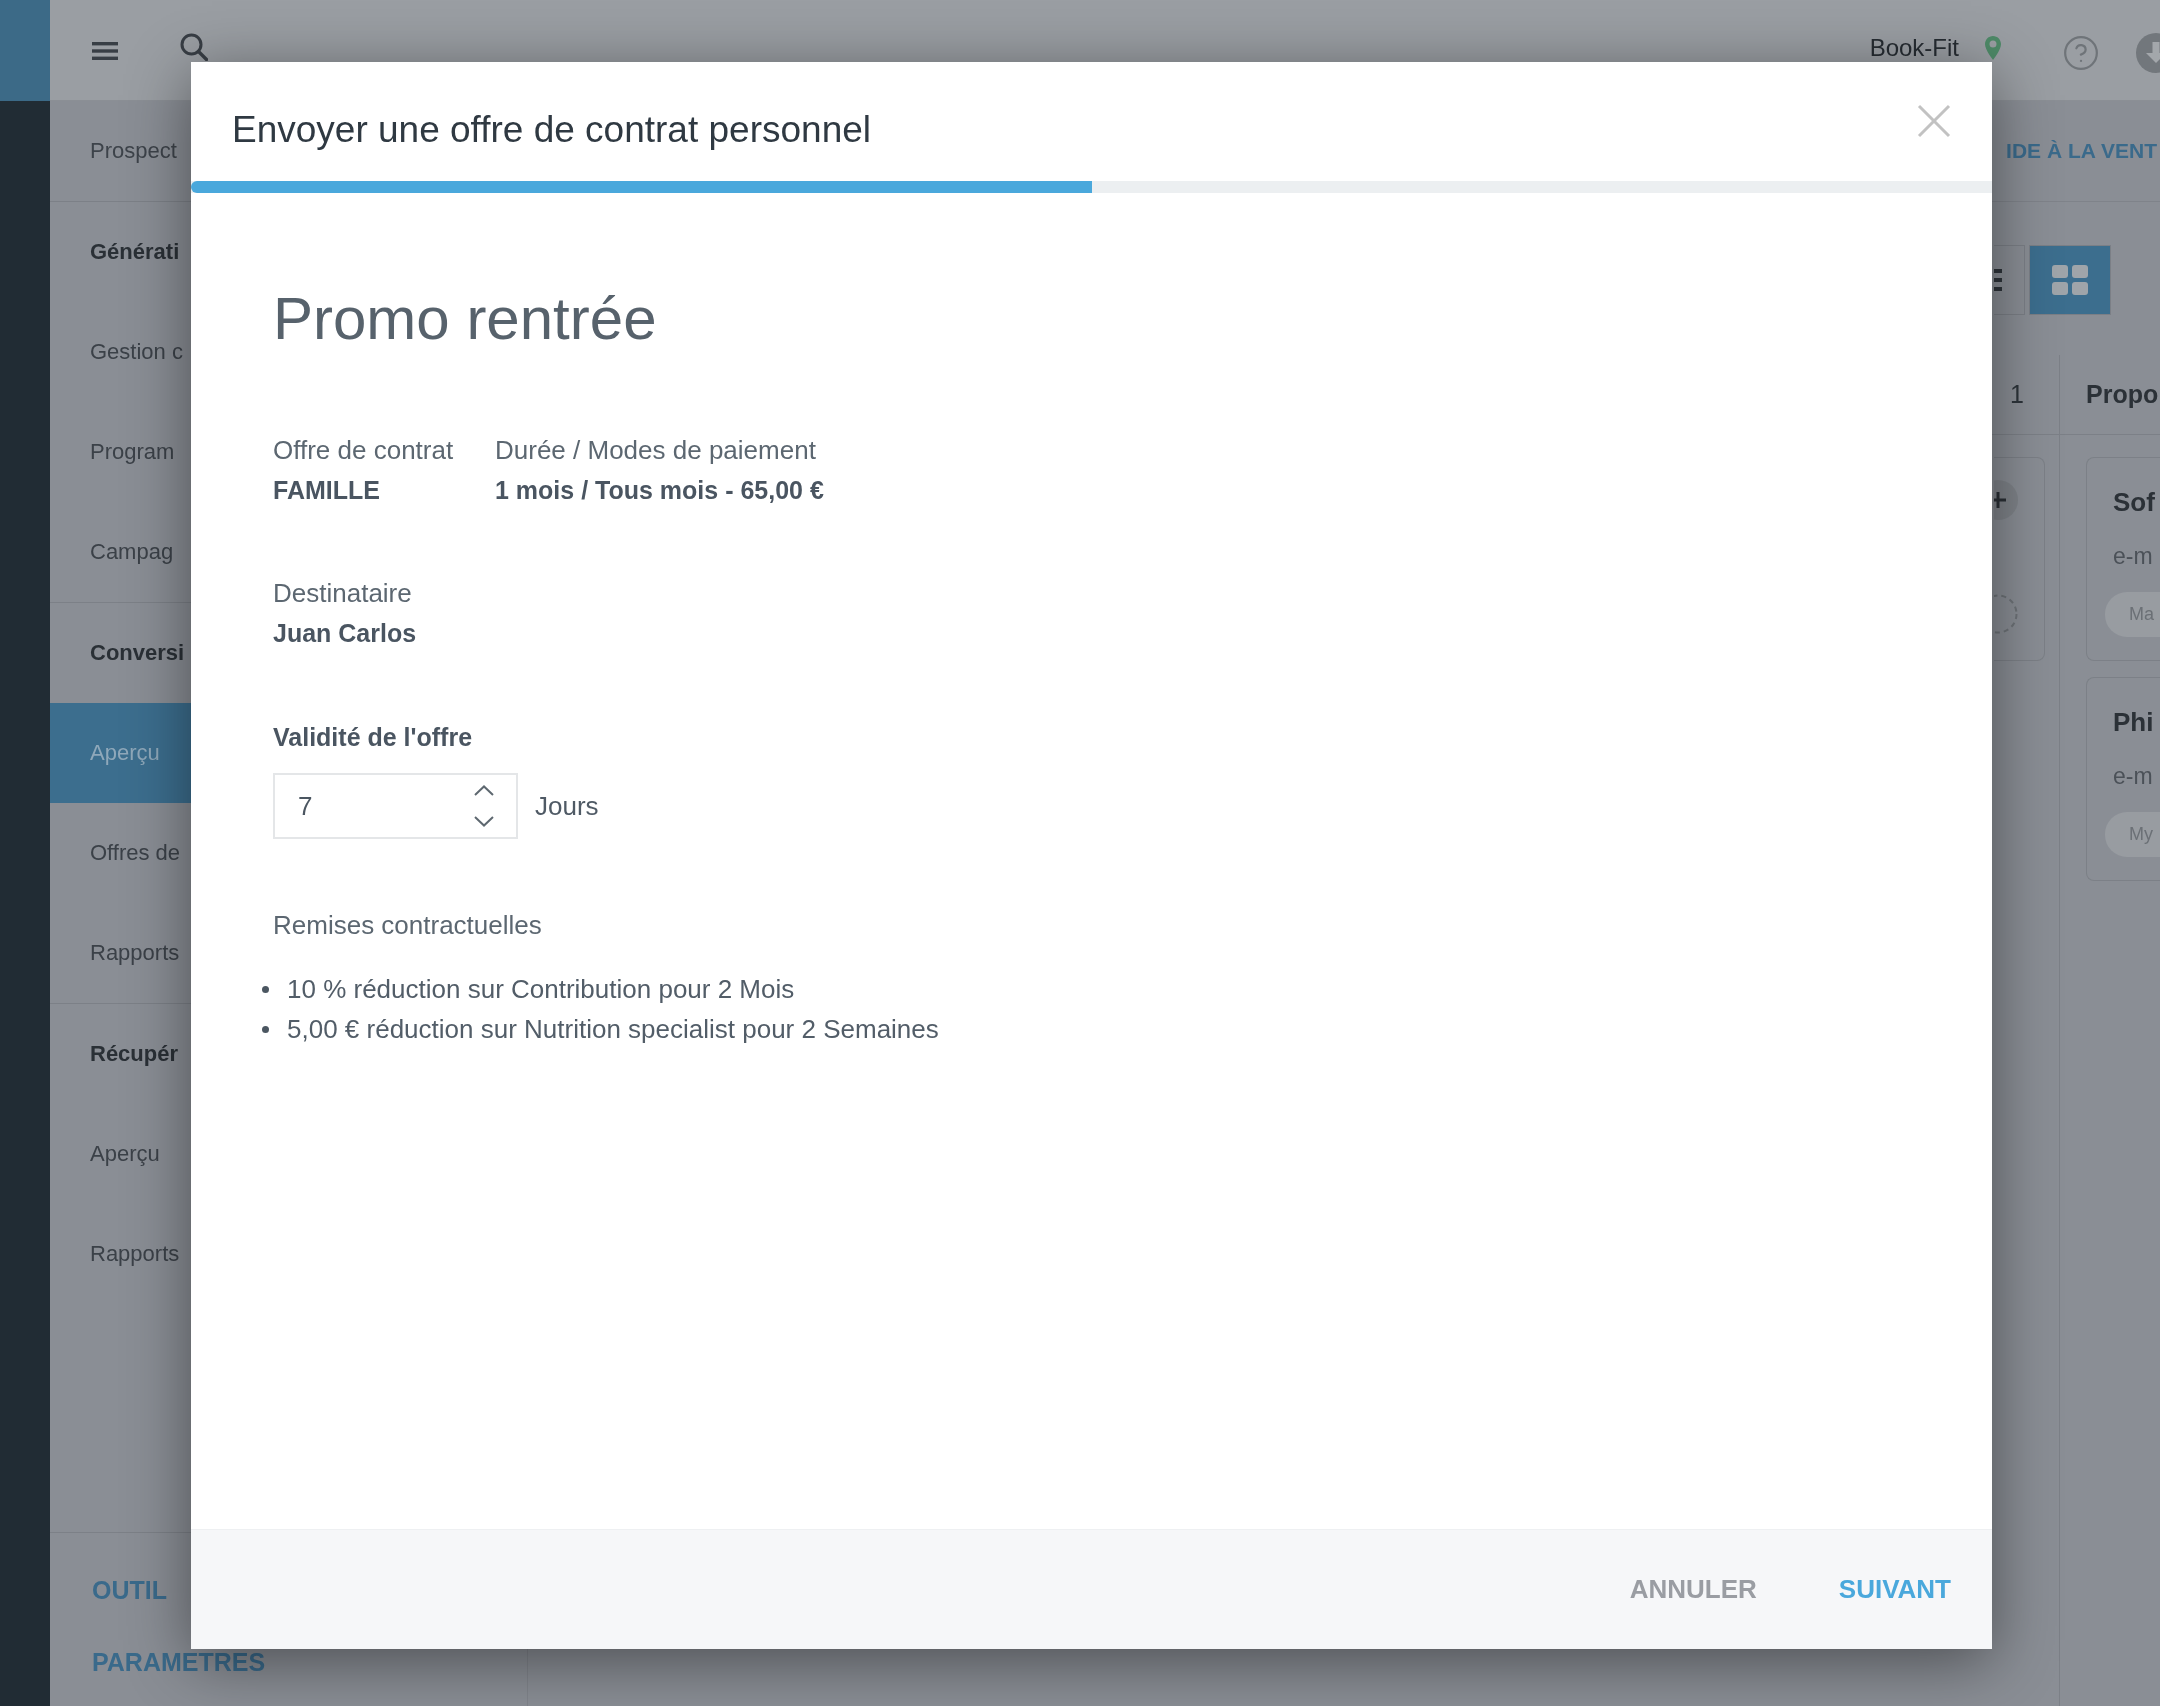  I want to click on discount-item: 10 % réduction sur Contribution pour 2 Mois, so click(541, 989).